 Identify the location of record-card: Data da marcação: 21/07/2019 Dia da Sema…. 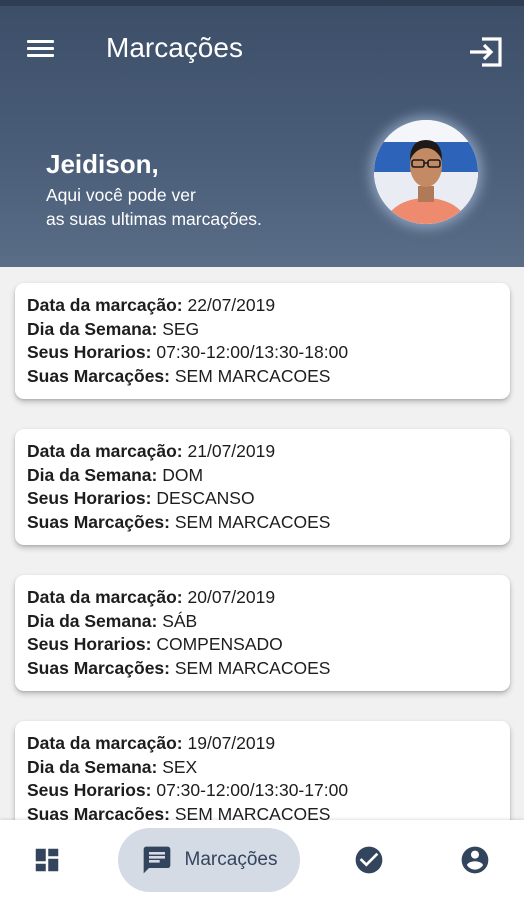
(262, 487).